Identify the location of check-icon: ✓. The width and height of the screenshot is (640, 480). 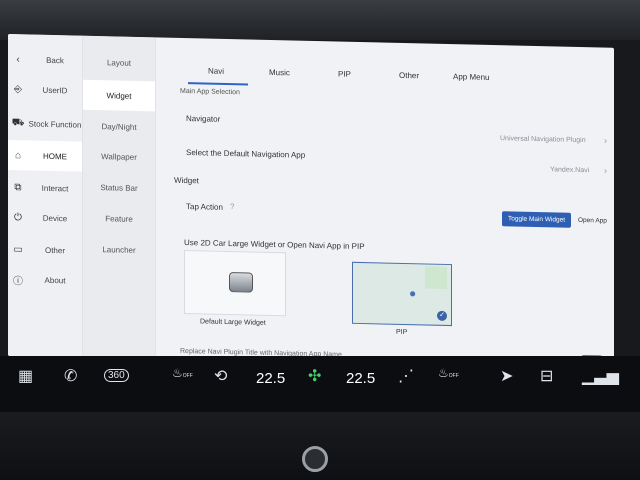
(442, 315).